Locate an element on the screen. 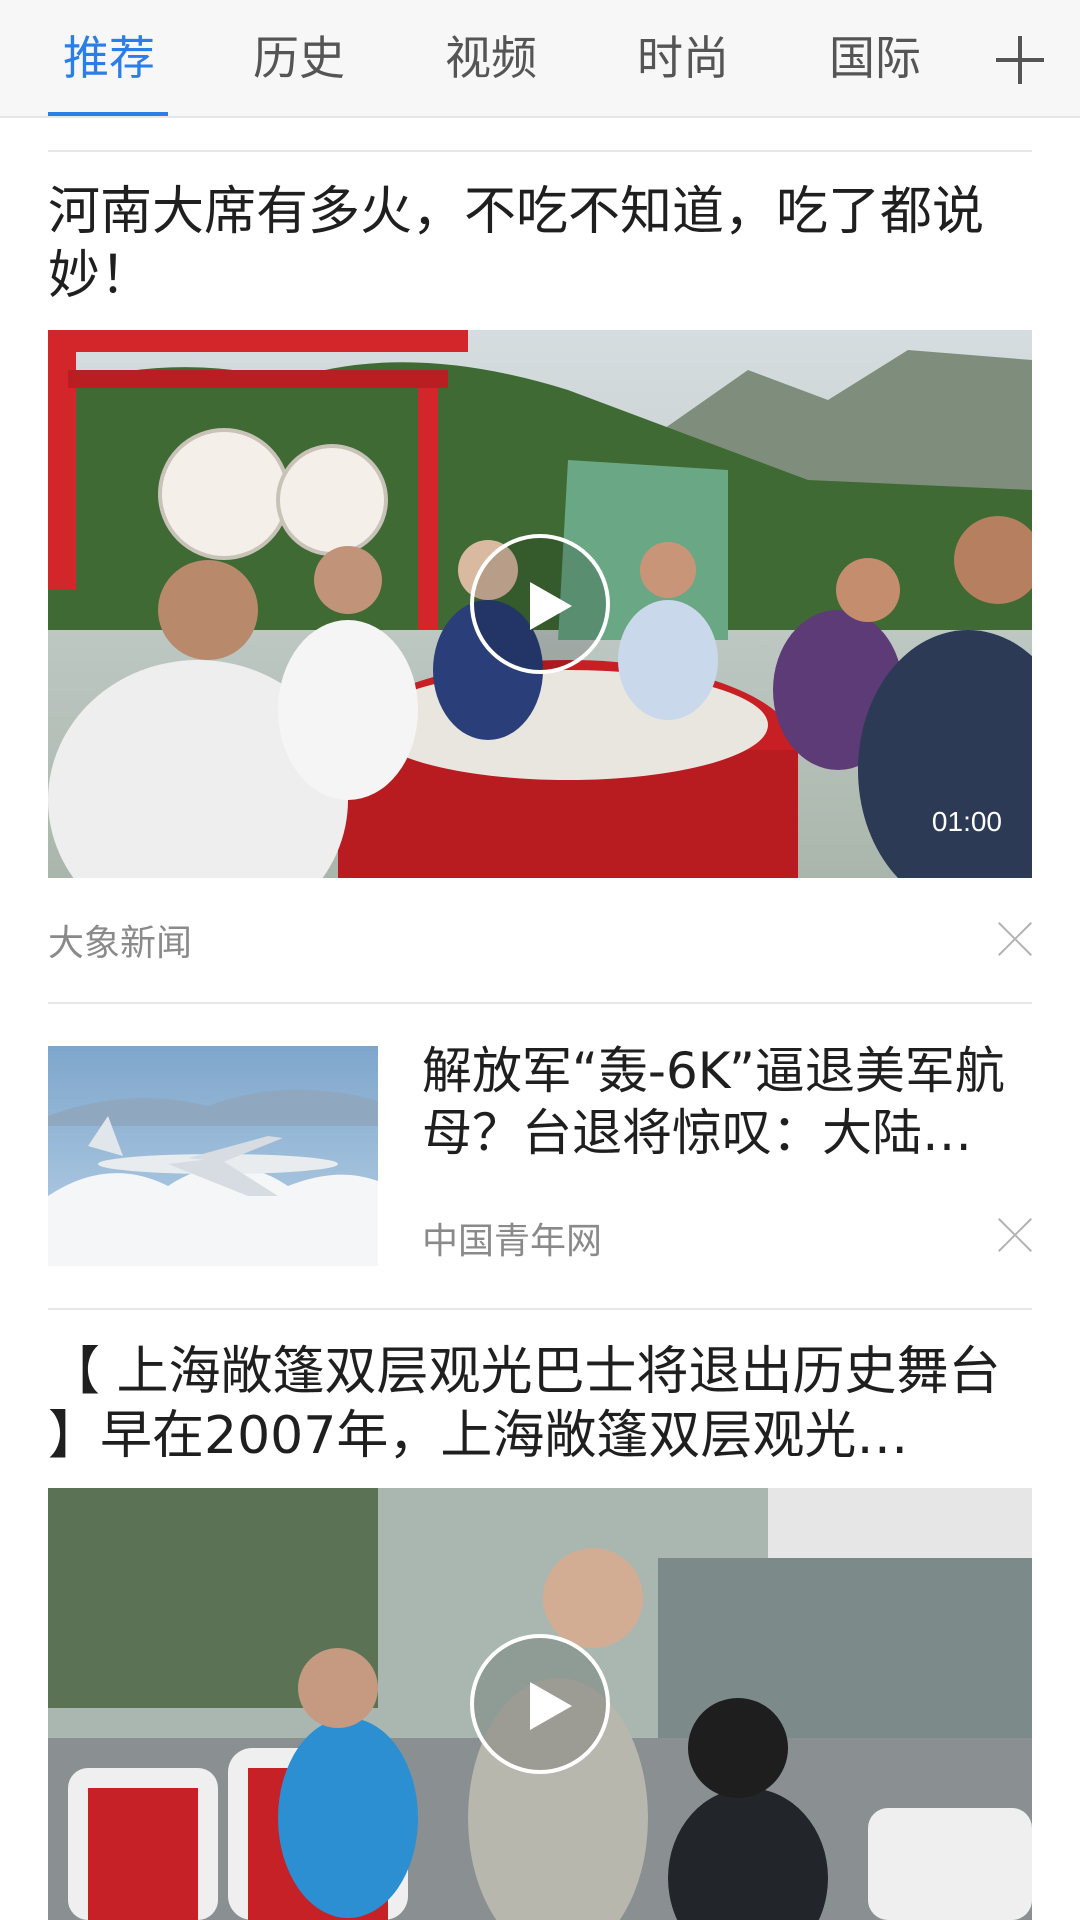  plus-icon is located at coordinates (1020, 60).